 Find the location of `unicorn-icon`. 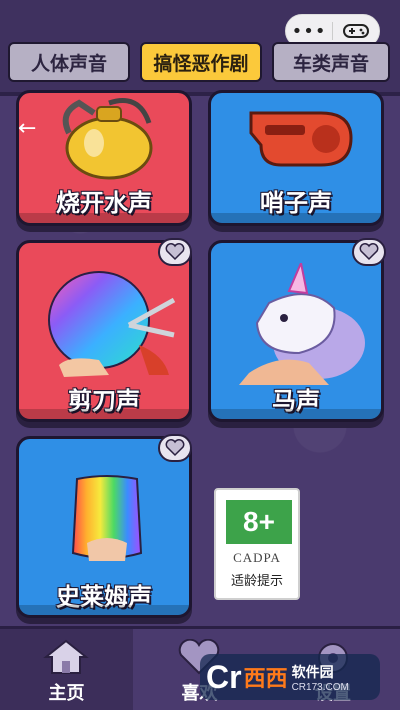

unicorn-icon is located at coordinates (302, 324).